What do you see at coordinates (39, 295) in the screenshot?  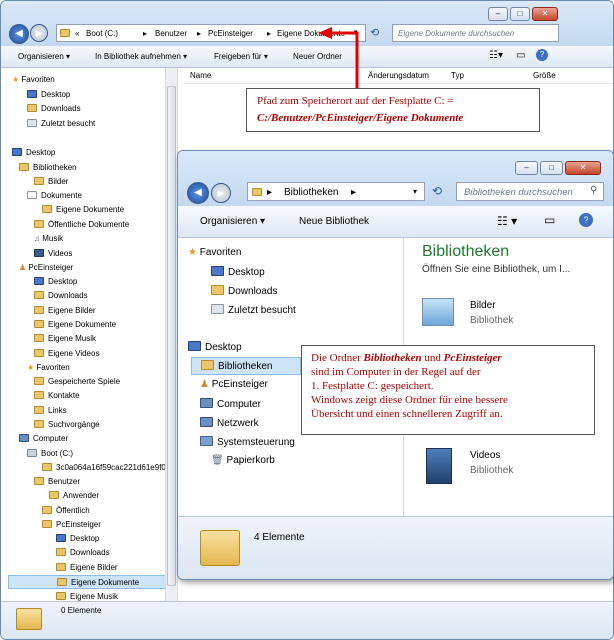 I see `downloads-icon` at bounding box center [39, 295].